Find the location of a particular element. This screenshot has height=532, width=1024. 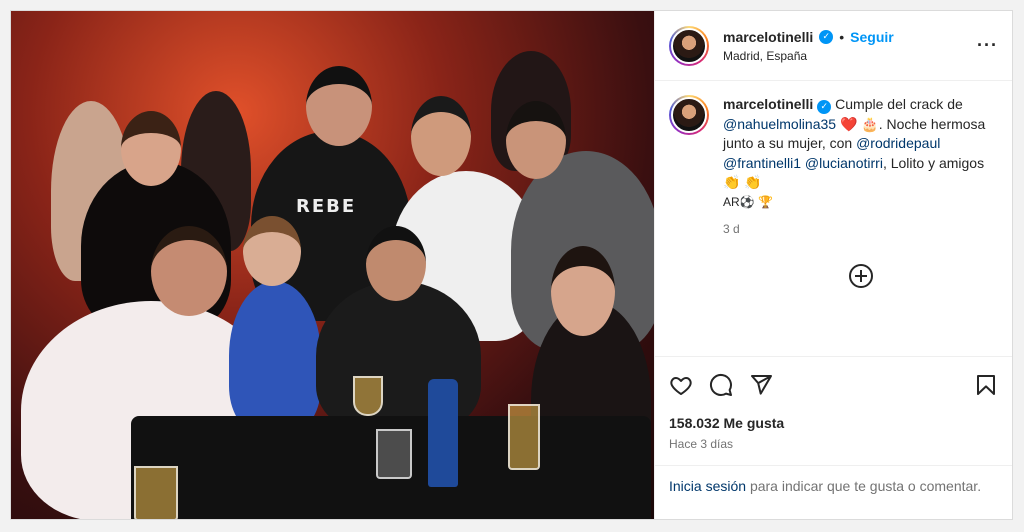

caption-time: 3 d is located at coordinates (860, 230).